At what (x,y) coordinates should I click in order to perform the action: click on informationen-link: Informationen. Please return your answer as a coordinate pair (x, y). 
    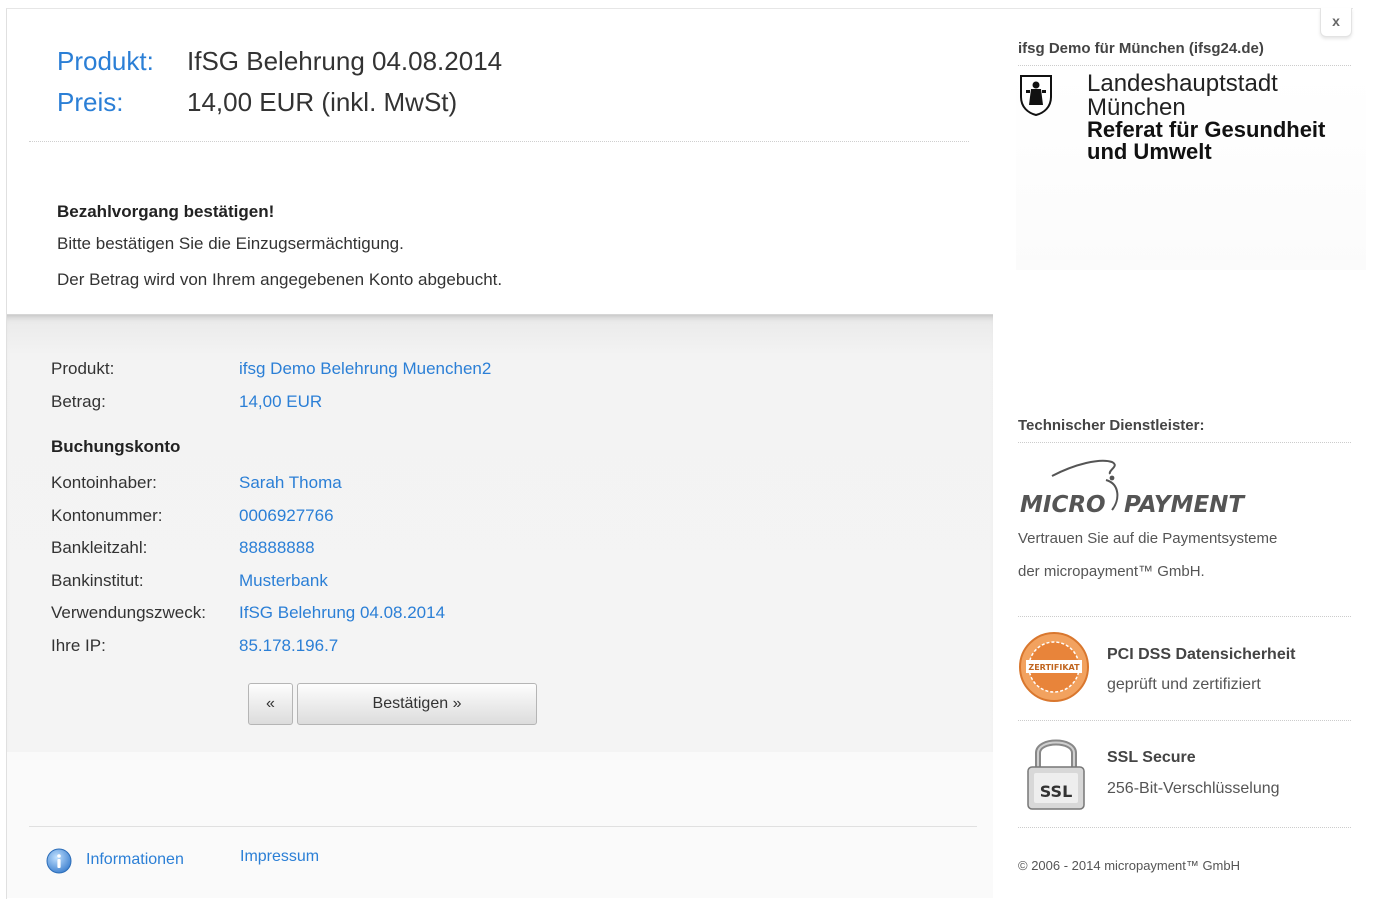
    Looking at the image, I should click on (135, 860).